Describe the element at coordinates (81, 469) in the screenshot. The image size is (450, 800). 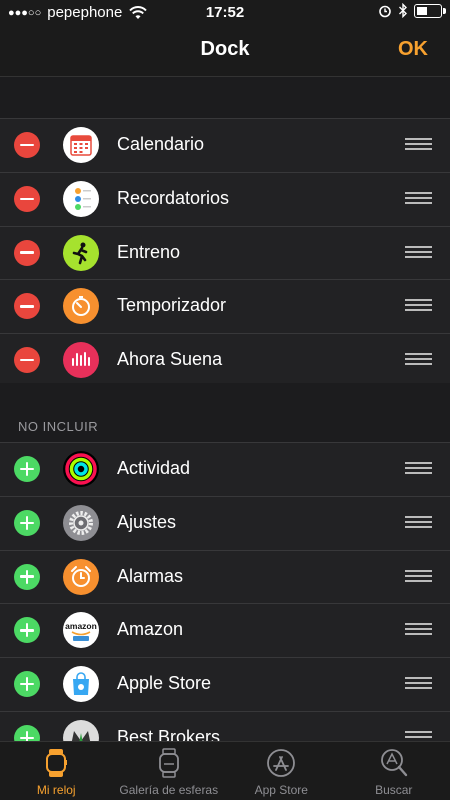
I see `activity-icon` at that location.